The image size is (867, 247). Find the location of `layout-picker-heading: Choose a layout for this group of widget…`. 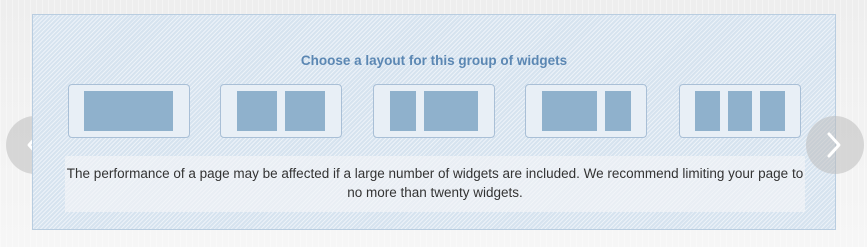

layout-picker-heading: Choose a layout for this group of widget… is located at coordinates (434, 60).